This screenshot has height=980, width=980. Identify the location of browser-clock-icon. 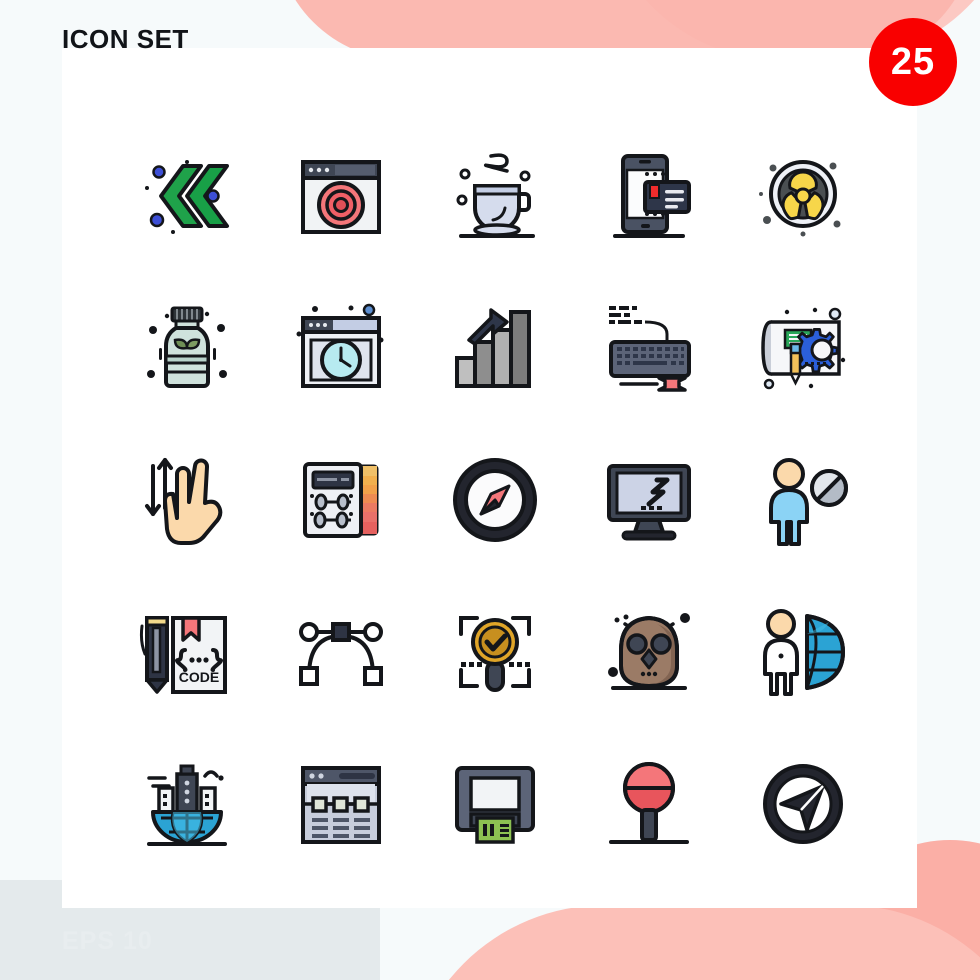
(340, 345).